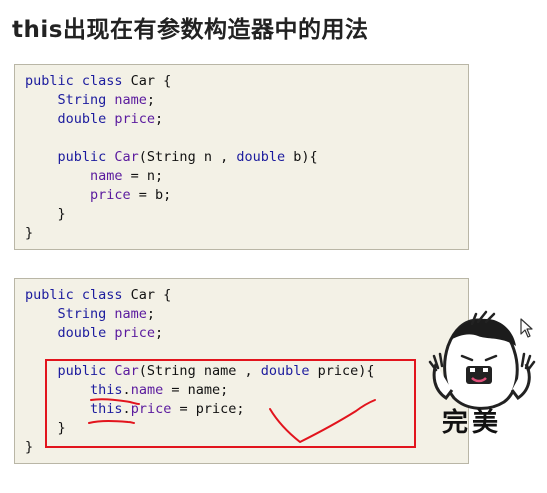 Image resolution: width=547 pixels, height=493 pixels. What do you see at coordinates (190, 30) in the screenshot?
I see `slide-title: this出现在有参数构造器中的用法` at bounding box center [190, 30].